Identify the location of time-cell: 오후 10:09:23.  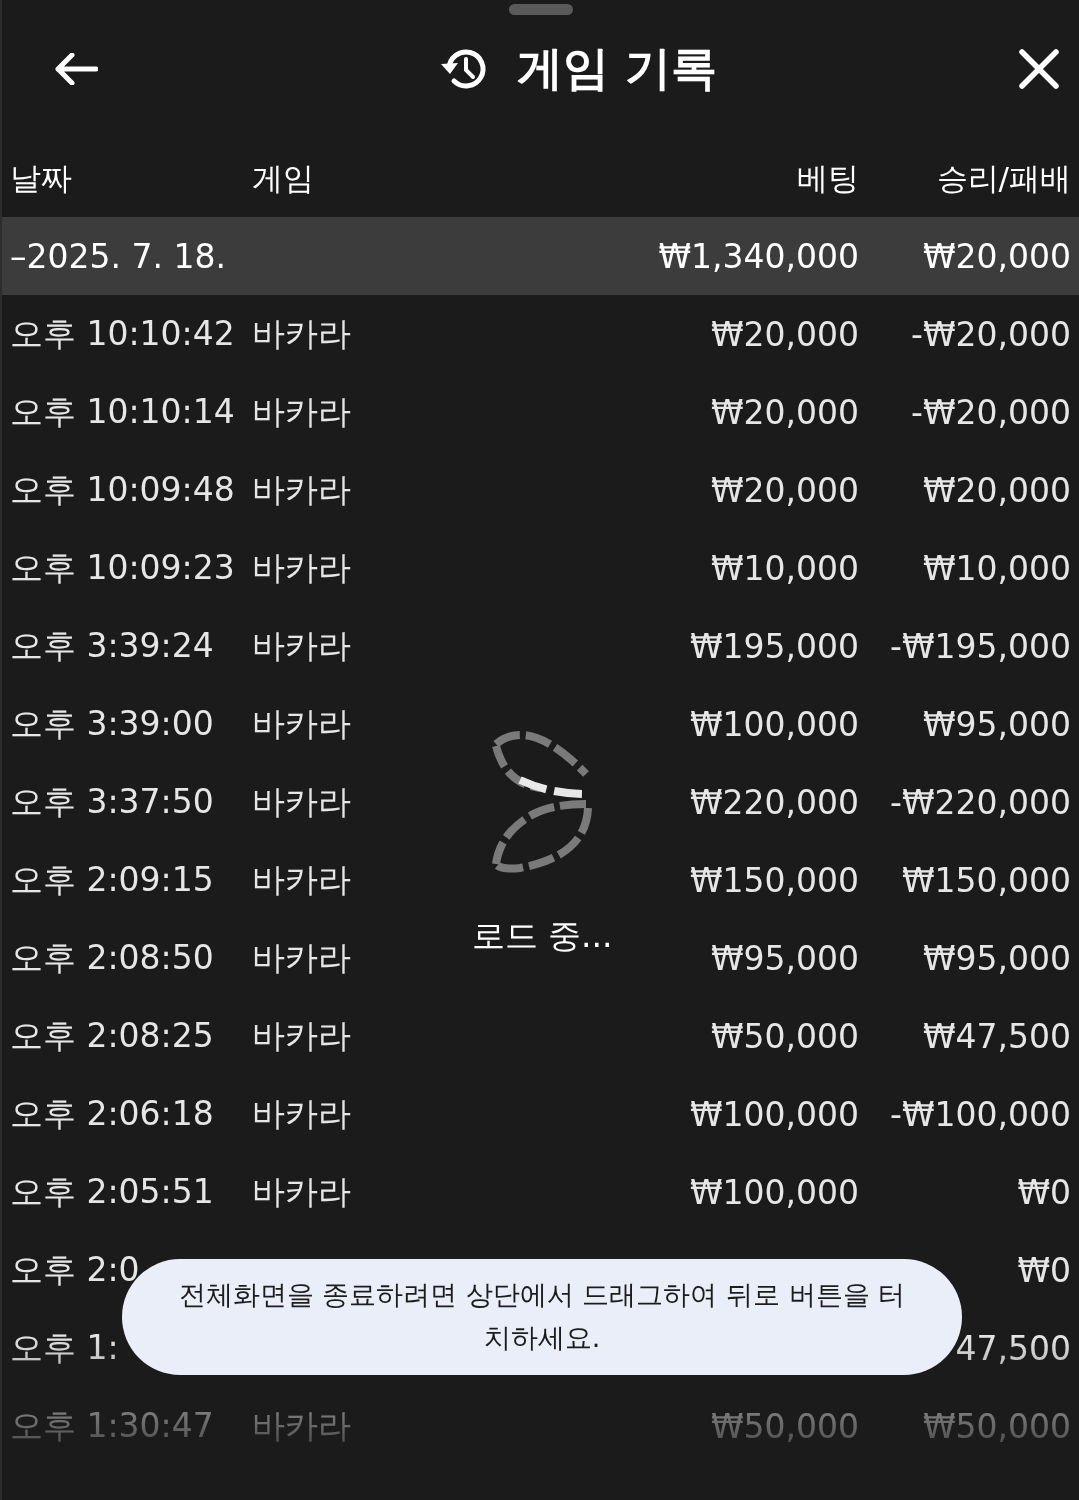
(122, 567).